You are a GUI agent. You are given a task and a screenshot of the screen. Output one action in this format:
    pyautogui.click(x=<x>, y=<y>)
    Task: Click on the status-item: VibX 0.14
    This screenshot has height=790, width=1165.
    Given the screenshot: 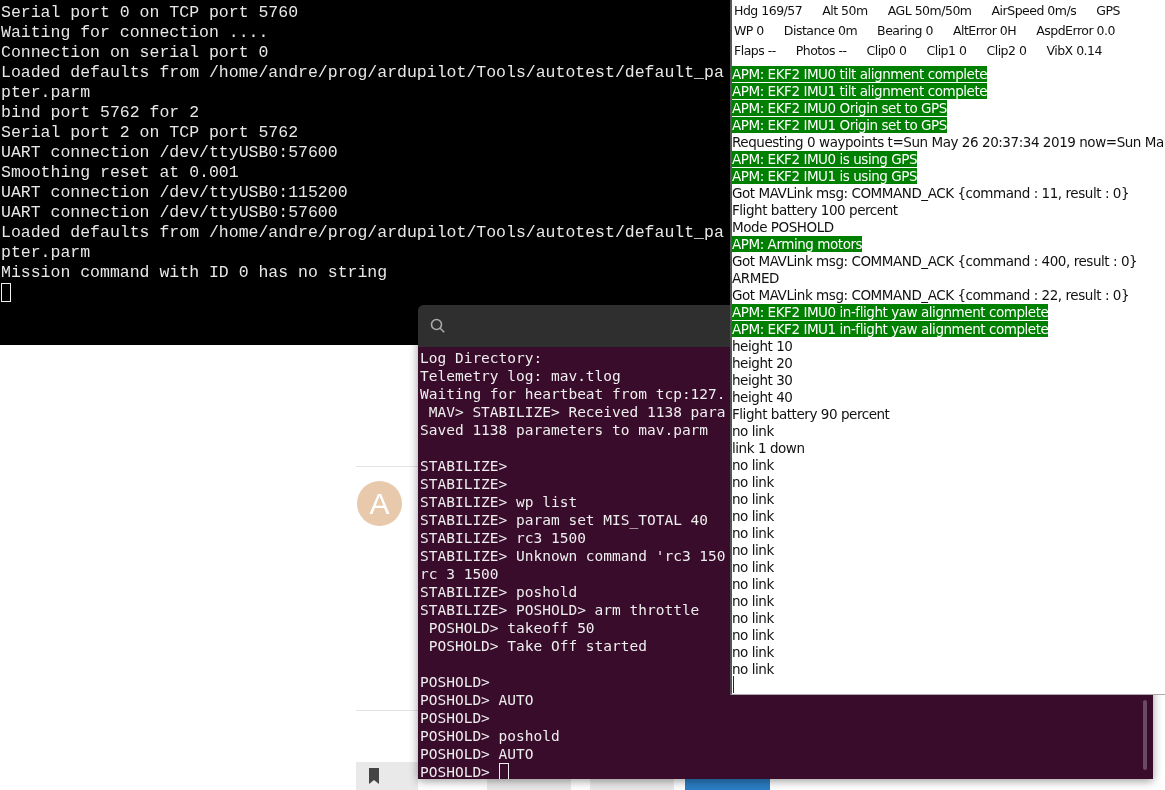 What is the action you would take?
    pyautogui.click(x=1074, y=50)
    